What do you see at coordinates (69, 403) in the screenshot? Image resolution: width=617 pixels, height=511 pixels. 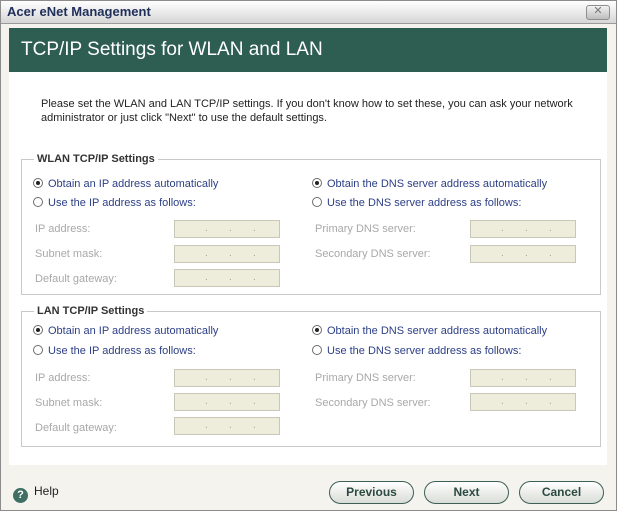 I see `lan-subnet-label: Subnet mask:` at bounding box center [69, 403].